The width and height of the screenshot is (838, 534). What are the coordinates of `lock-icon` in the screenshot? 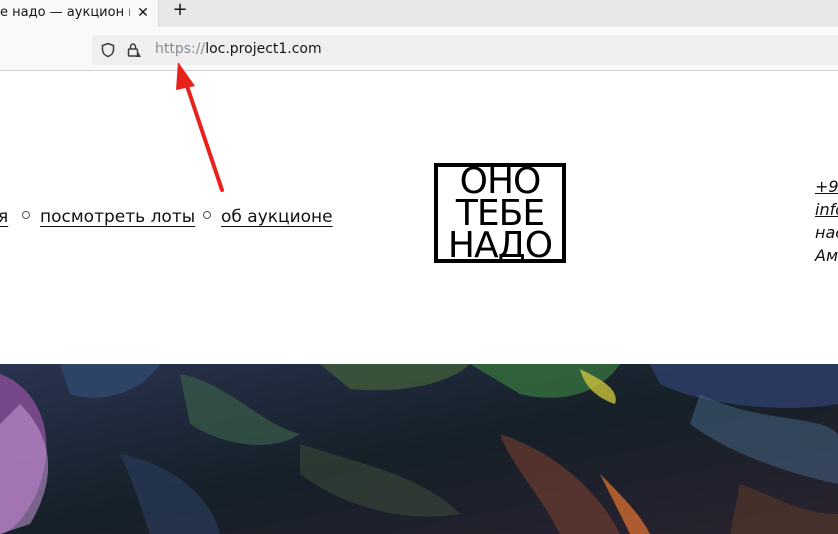 It's located at (134, 50).